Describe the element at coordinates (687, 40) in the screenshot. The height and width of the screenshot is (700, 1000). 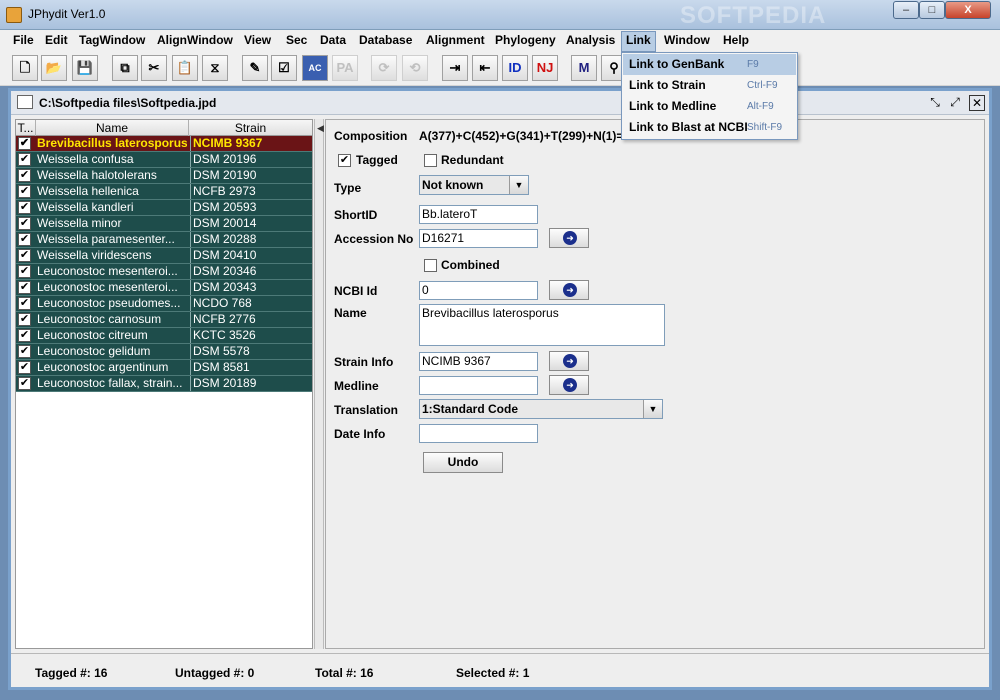
I see `menu-window: Window` at that location.